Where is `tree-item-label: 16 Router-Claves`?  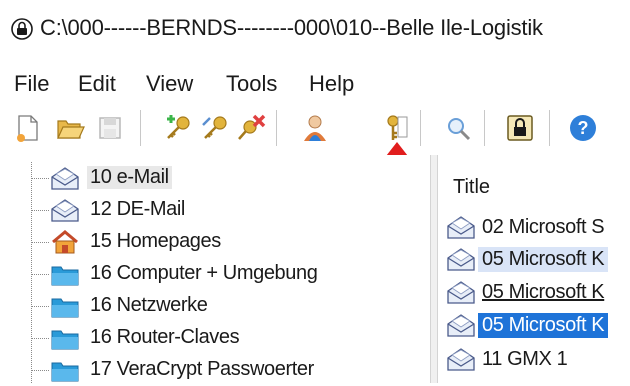
tree-item-label: 16 Router-Claves is located at coordinates (165, 337).